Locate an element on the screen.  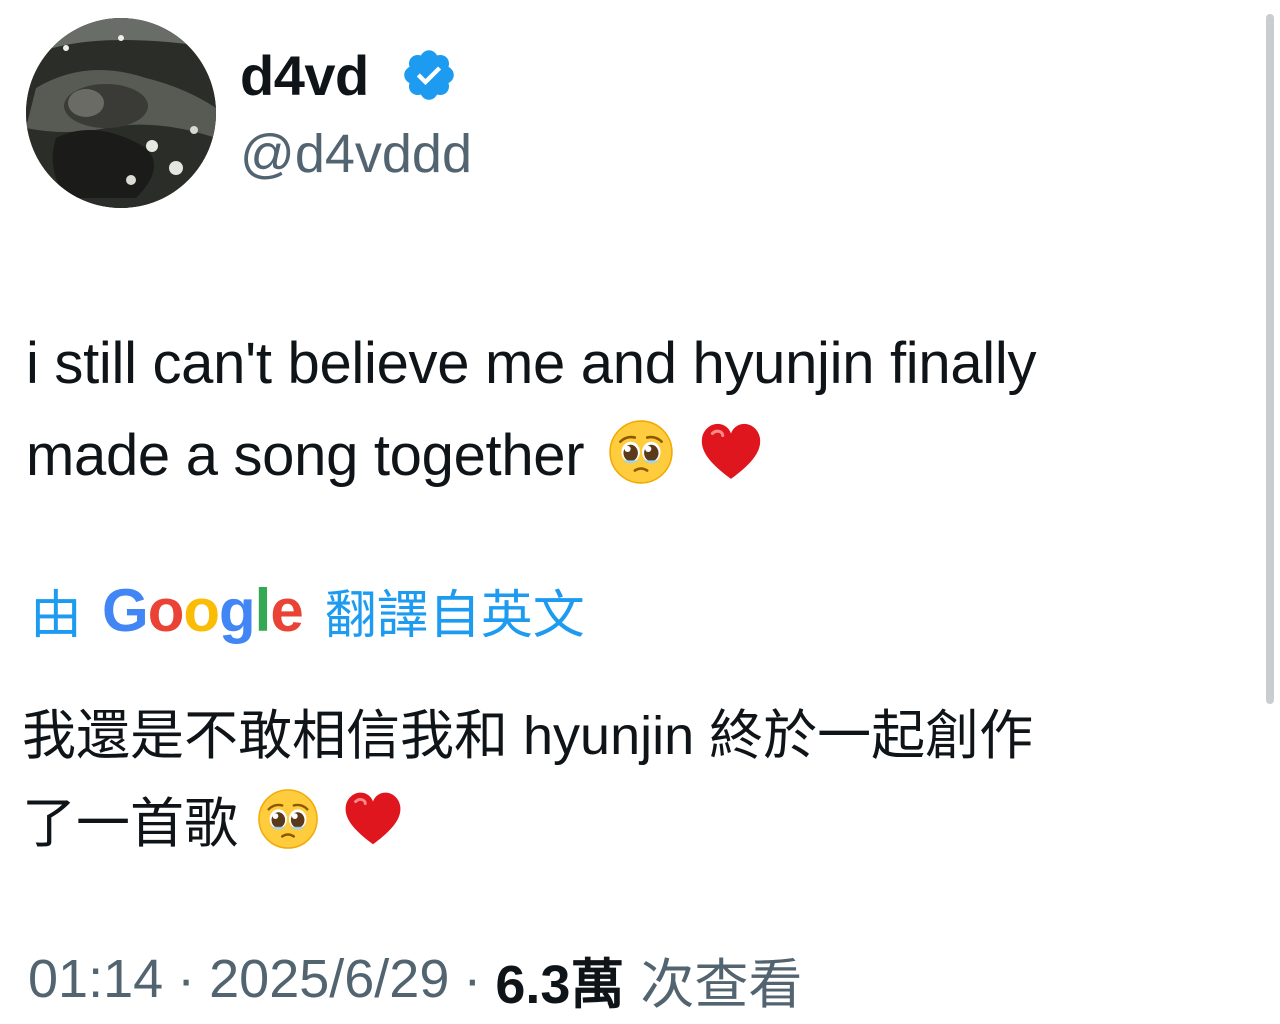
translate-suffix: 翻譯自英文 is located at coordinates (454, 615).